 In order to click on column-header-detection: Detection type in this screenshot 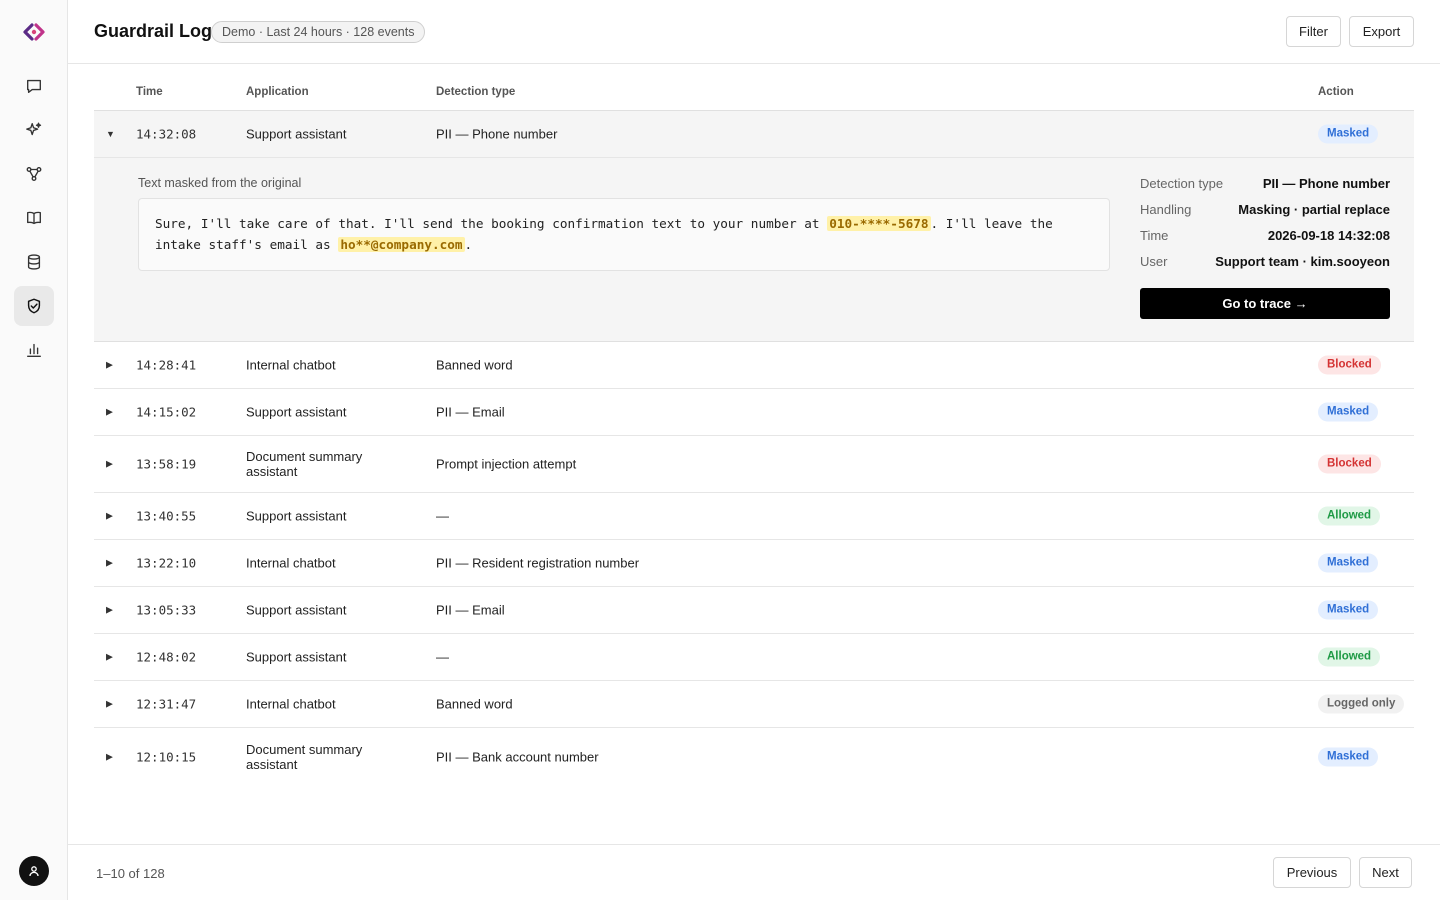, I will do `click(475, 92)`.